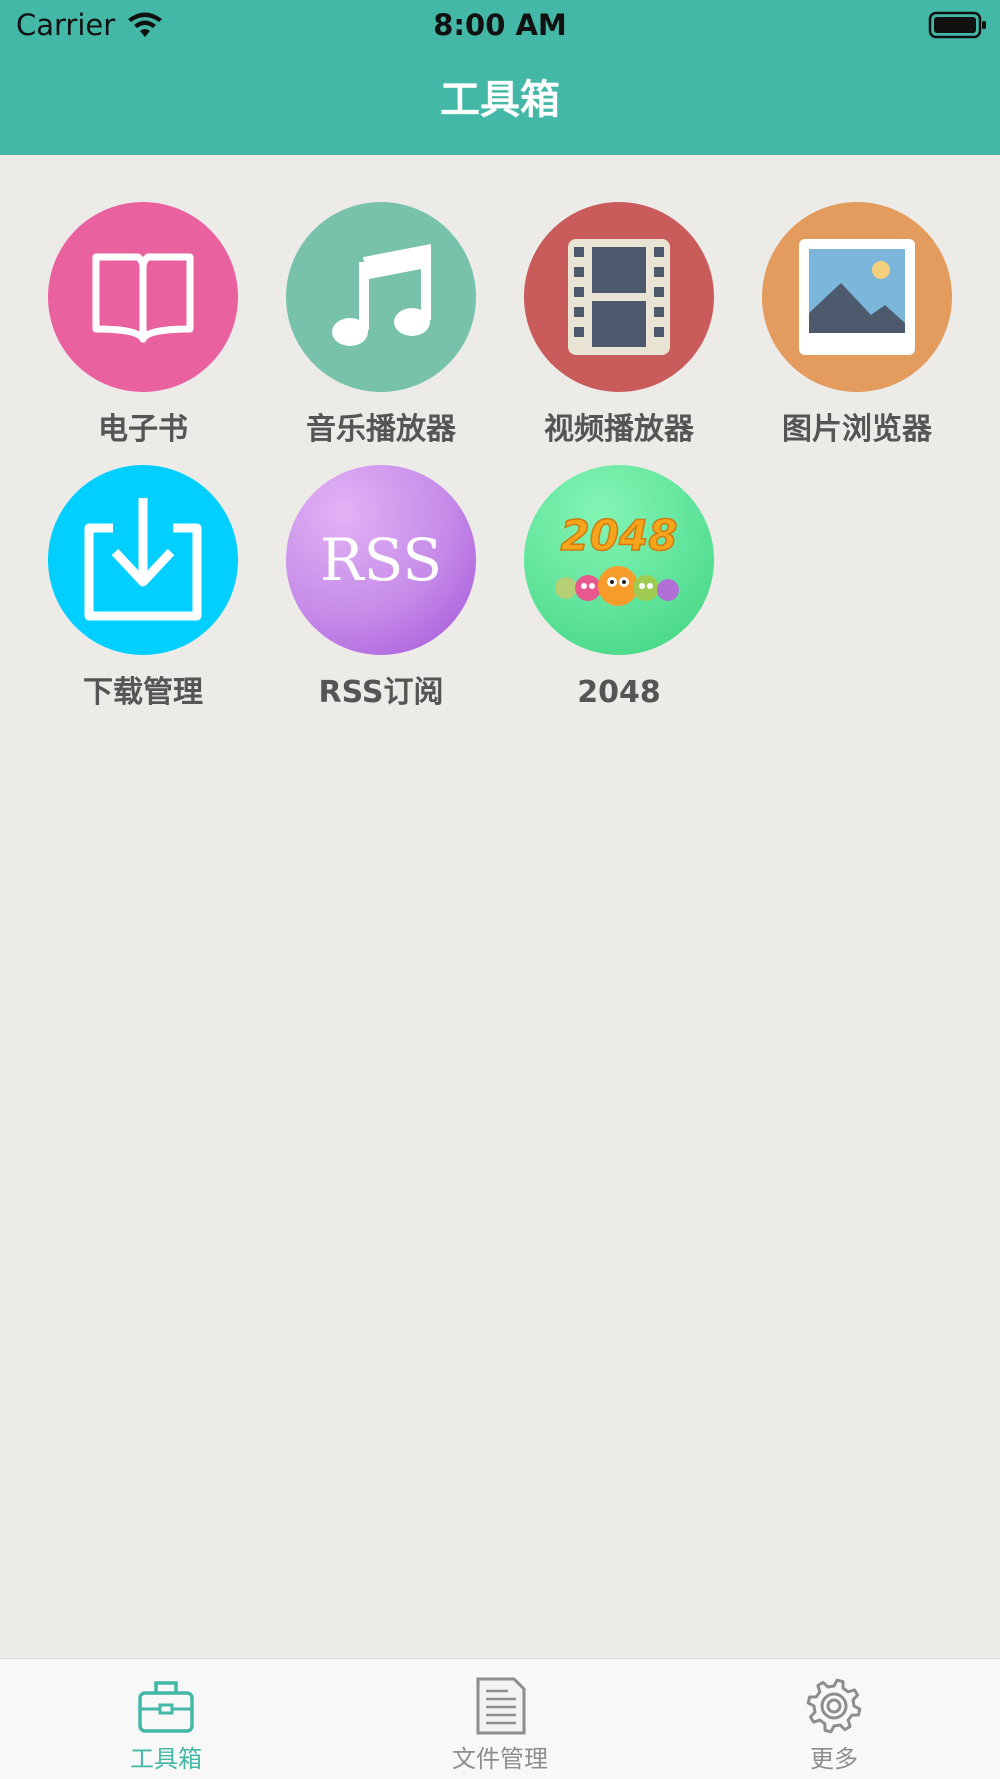 The image size is (1000, 1779). Describe the element at coordinates (500, 25) in the screenshot. I see `status-time: 8:00 AM` at that location.